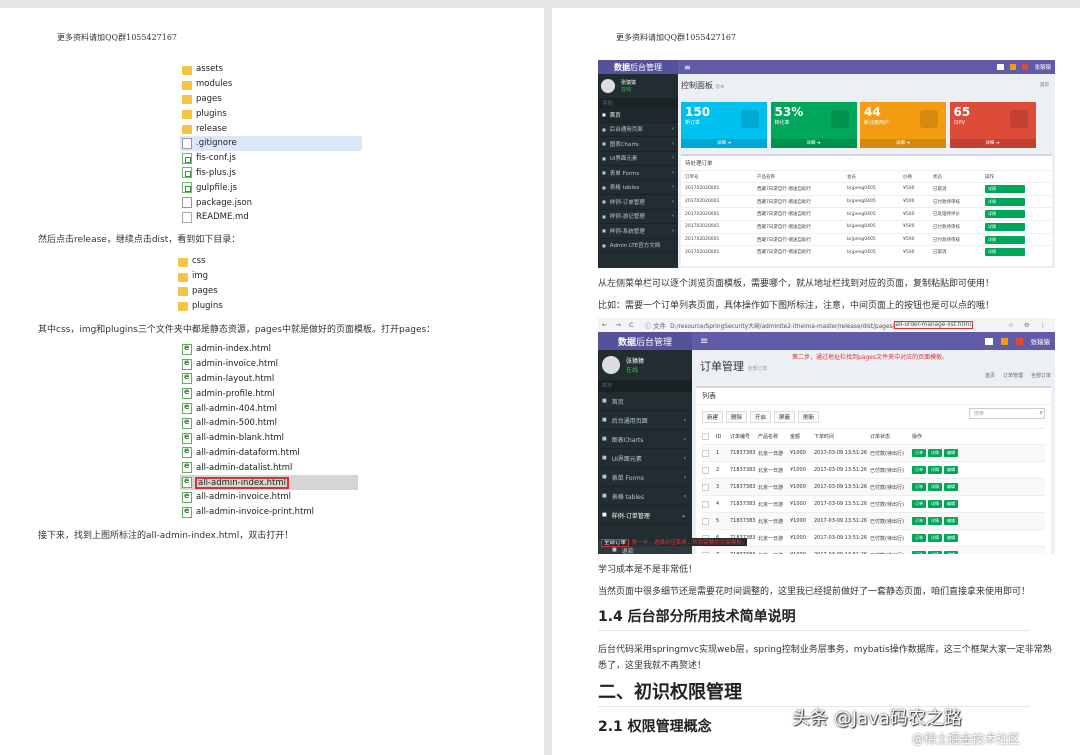 The height and width of the screenshot is (755, 1080). What do you see at coordinates (271, 143) in the screenshot?
I see `file-item: .gitignore` at bounding box center [271, 143].